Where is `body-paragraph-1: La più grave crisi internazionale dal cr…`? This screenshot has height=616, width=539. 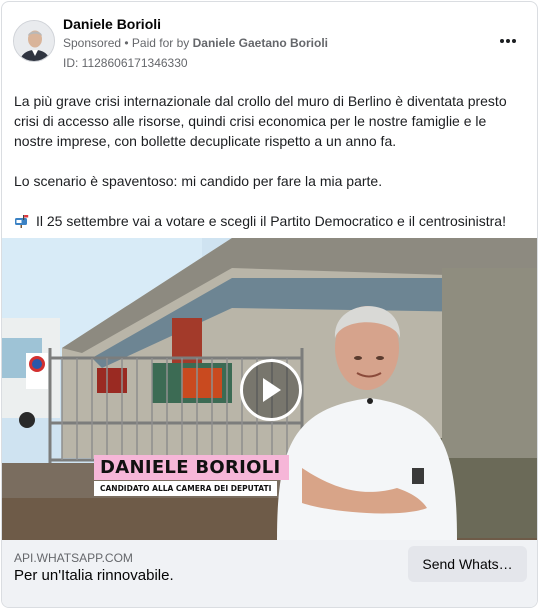
body-paragraph-1: La più grave crisi internazionale dal cr… is located at coordinates (260, 121).